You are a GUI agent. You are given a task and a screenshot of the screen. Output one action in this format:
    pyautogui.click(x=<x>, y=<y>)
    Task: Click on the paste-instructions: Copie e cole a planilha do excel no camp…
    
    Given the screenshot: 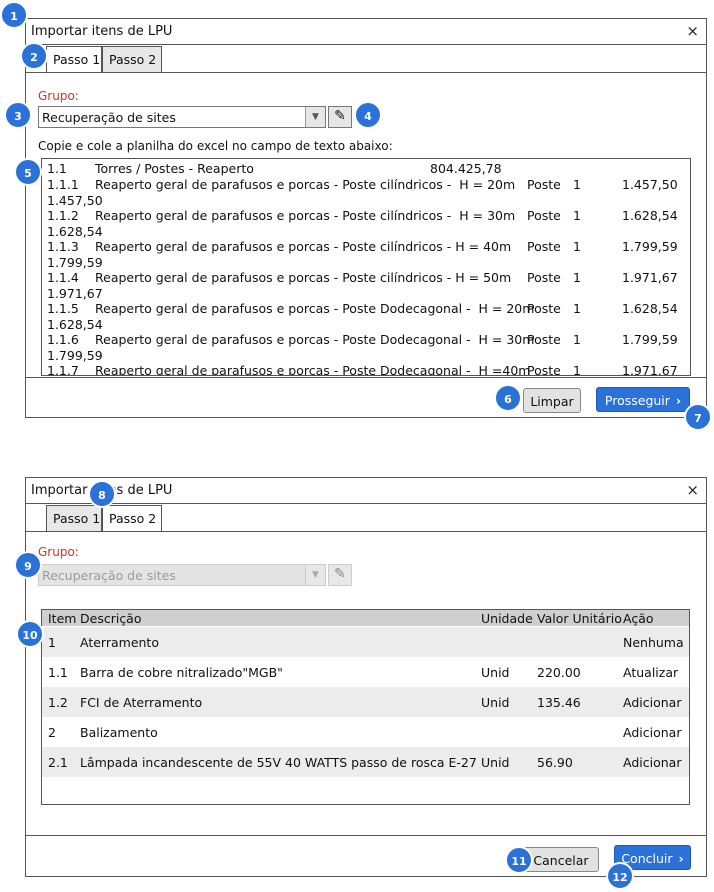 What is the action you would take?
    pyautogui.click(x=215, y=146)
    